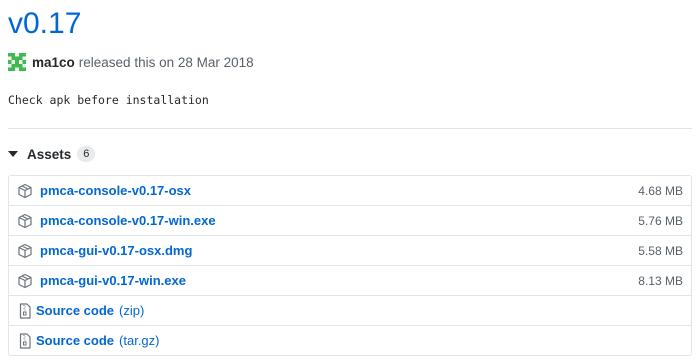  What do you see at coordinates (166, 62) in the screenshot?
I see `release-date-text: released this on 28 Mar 2018` at bounding box center [166, 62].